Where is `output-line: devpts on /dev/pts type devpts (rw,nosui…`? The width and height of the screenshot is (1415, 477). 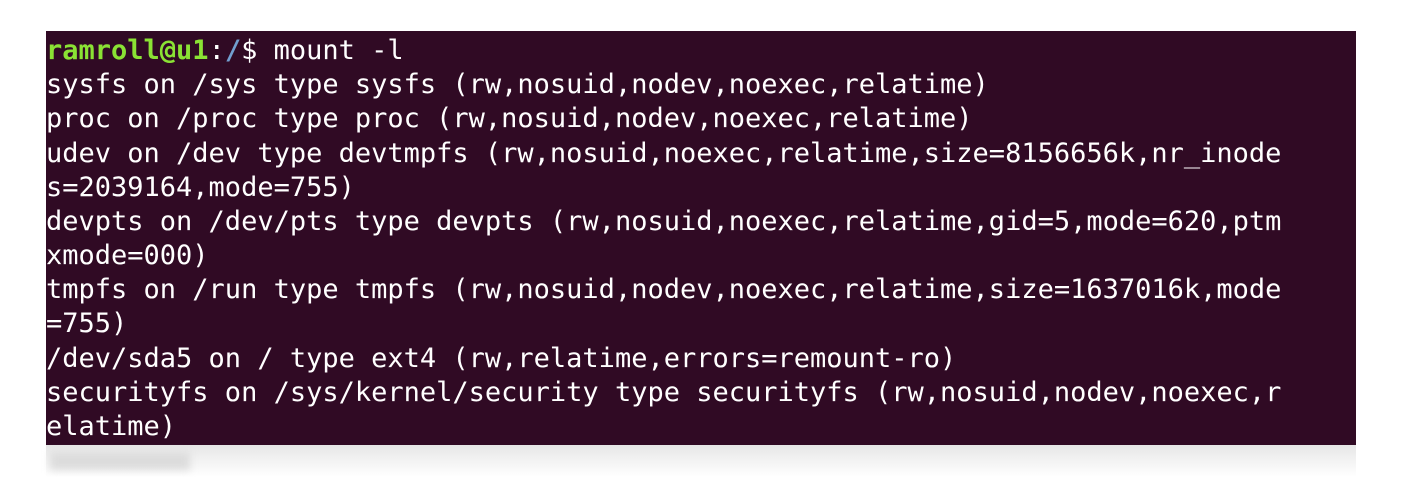
output-line: devpts on /dev/pts type devpts (rw,nosui… is located at coordinates (664, 221).